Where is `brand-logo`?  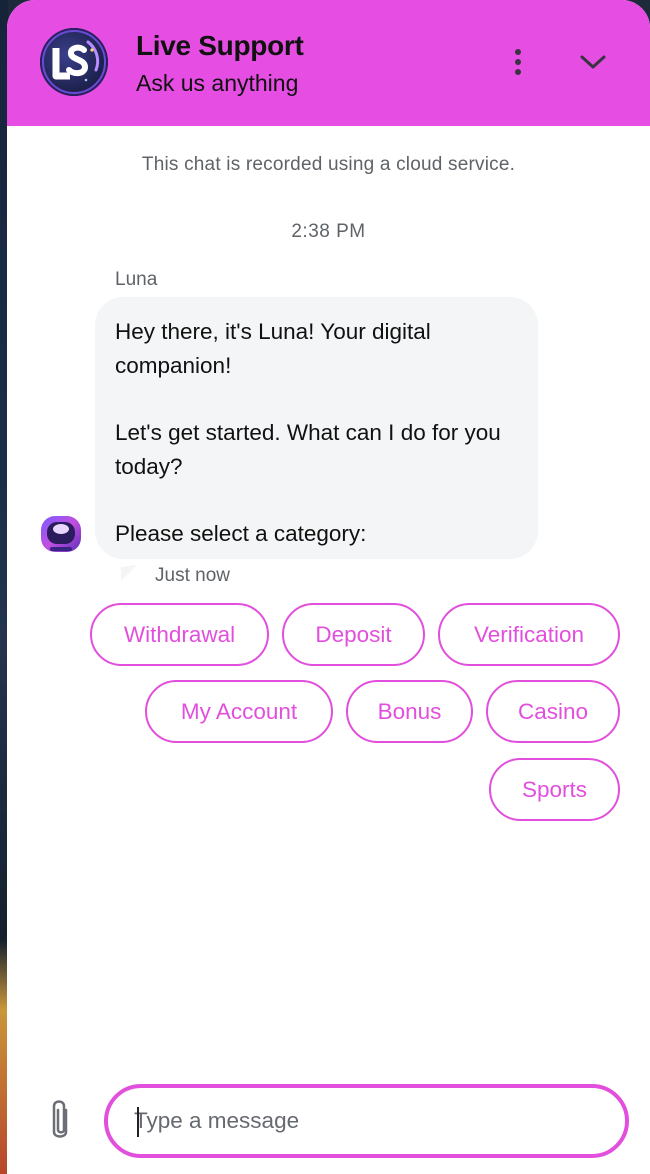 brand-logo is located at coordinates (74, 62).